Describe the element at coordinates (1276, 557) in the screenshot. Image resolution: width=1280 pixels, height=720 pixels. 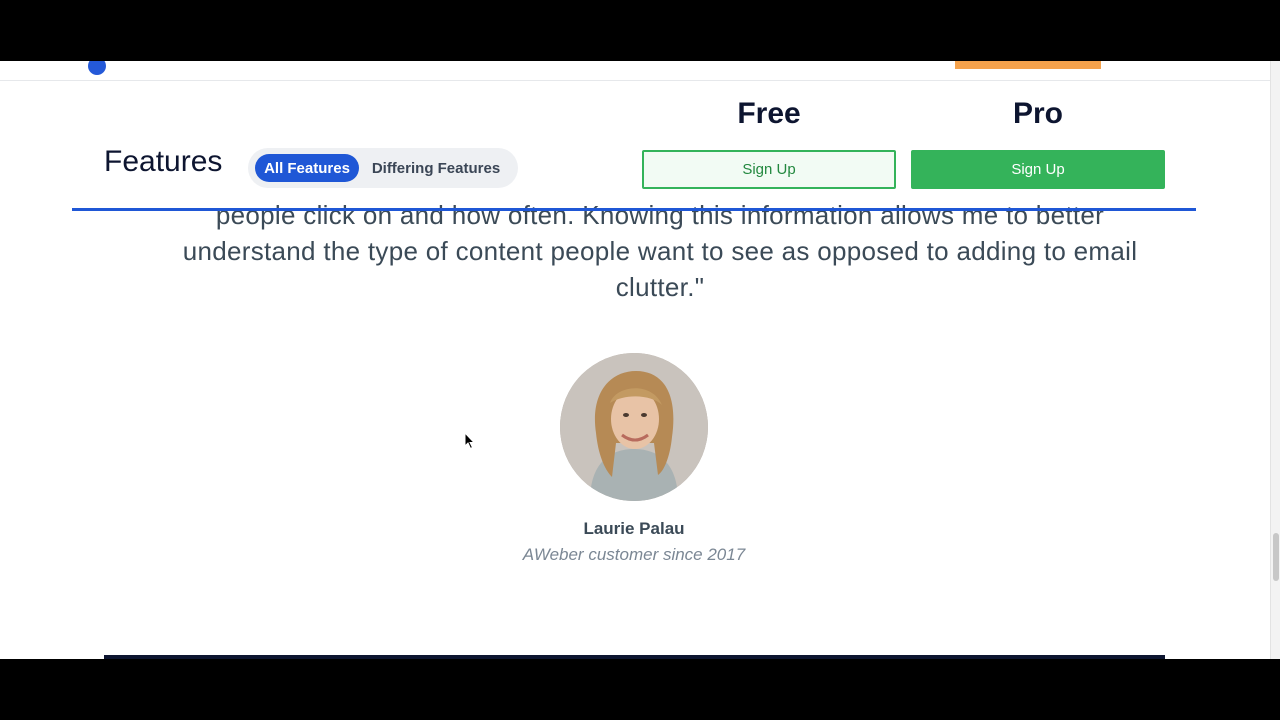
I see `scrollbar-thumb` at that location.